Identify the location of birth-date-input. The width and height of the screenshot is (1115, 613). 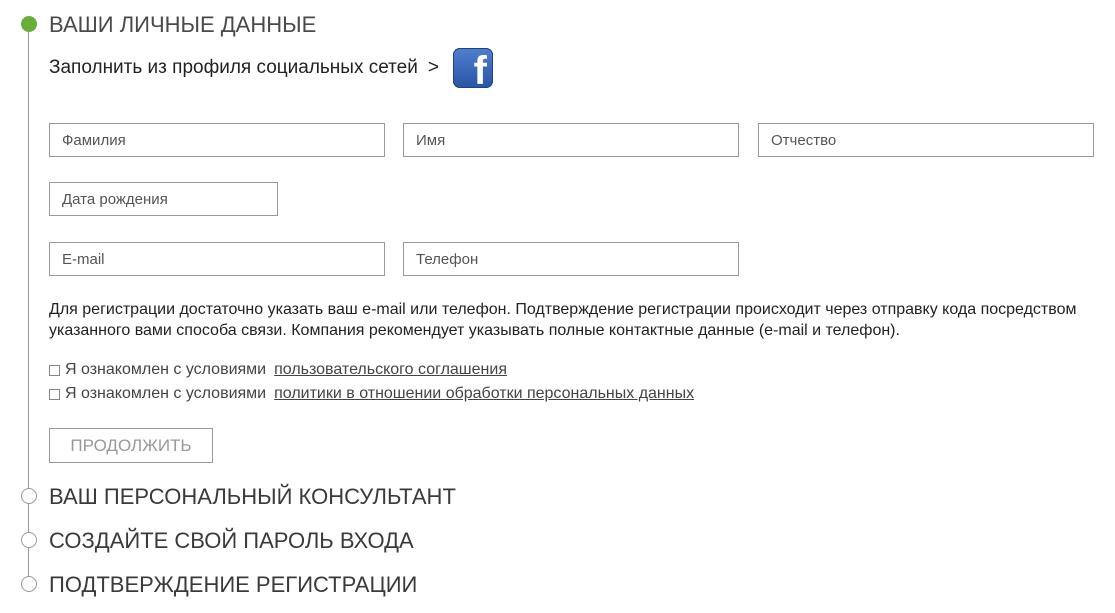
(163, 199).